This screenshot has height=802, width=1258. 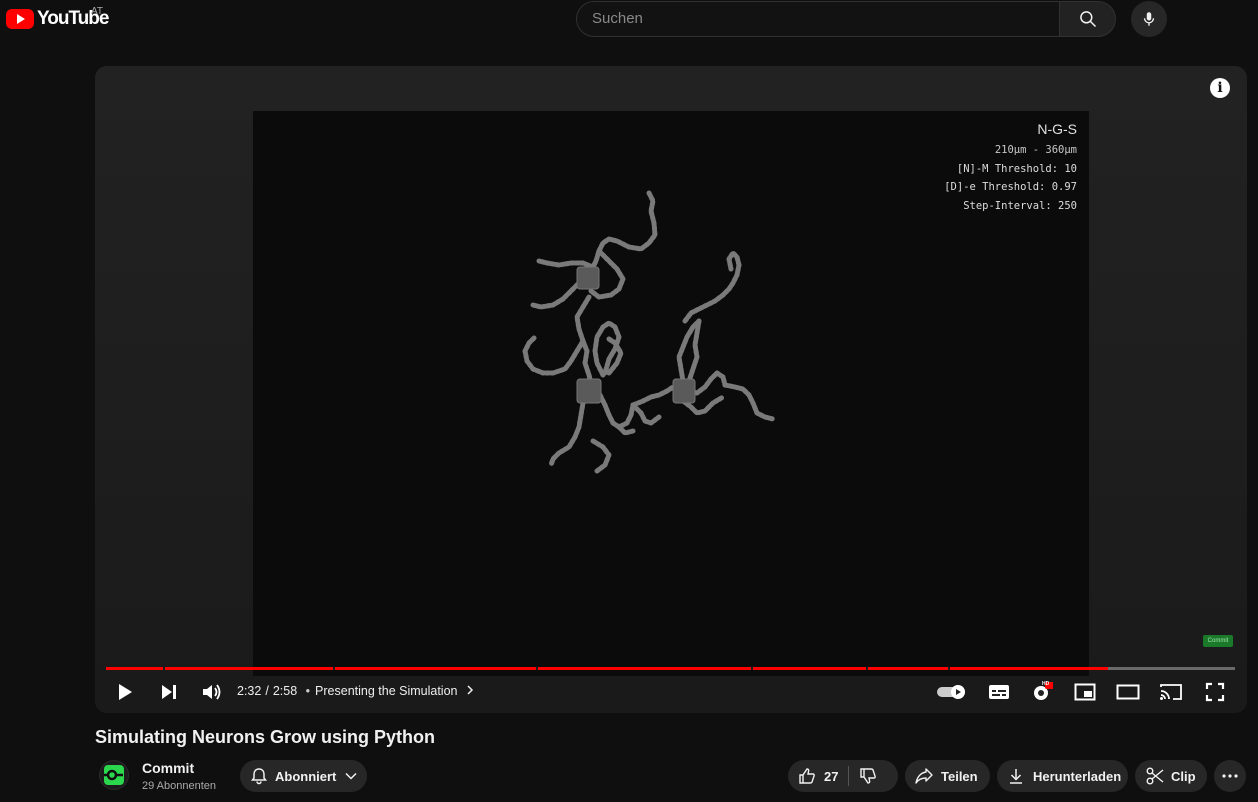 I want to click on share-label: Teilen, so click(x=959, y=776).